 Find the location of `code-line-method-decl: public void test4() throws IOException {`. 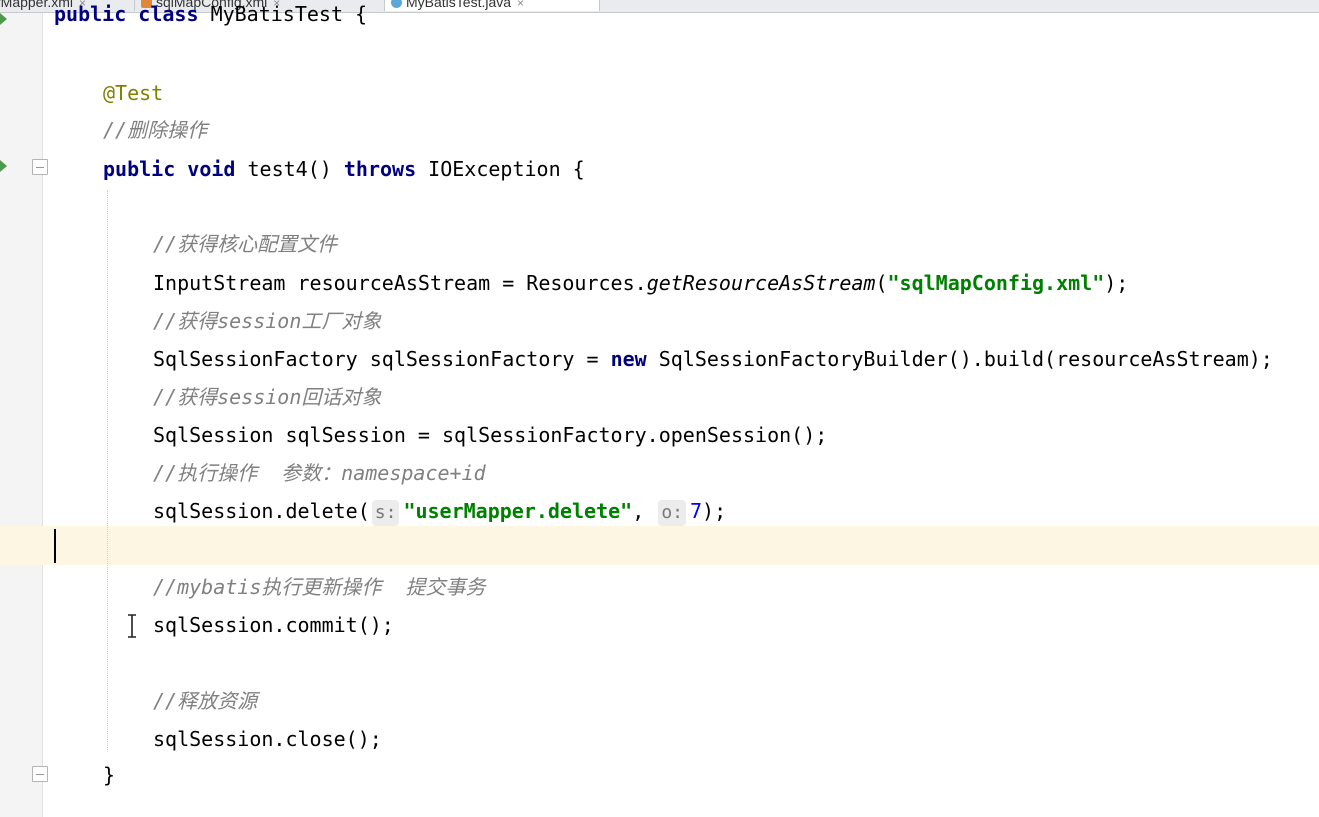

code-line-method-decl: public void test4() throws IOException { is located at coordinates (344, 169).